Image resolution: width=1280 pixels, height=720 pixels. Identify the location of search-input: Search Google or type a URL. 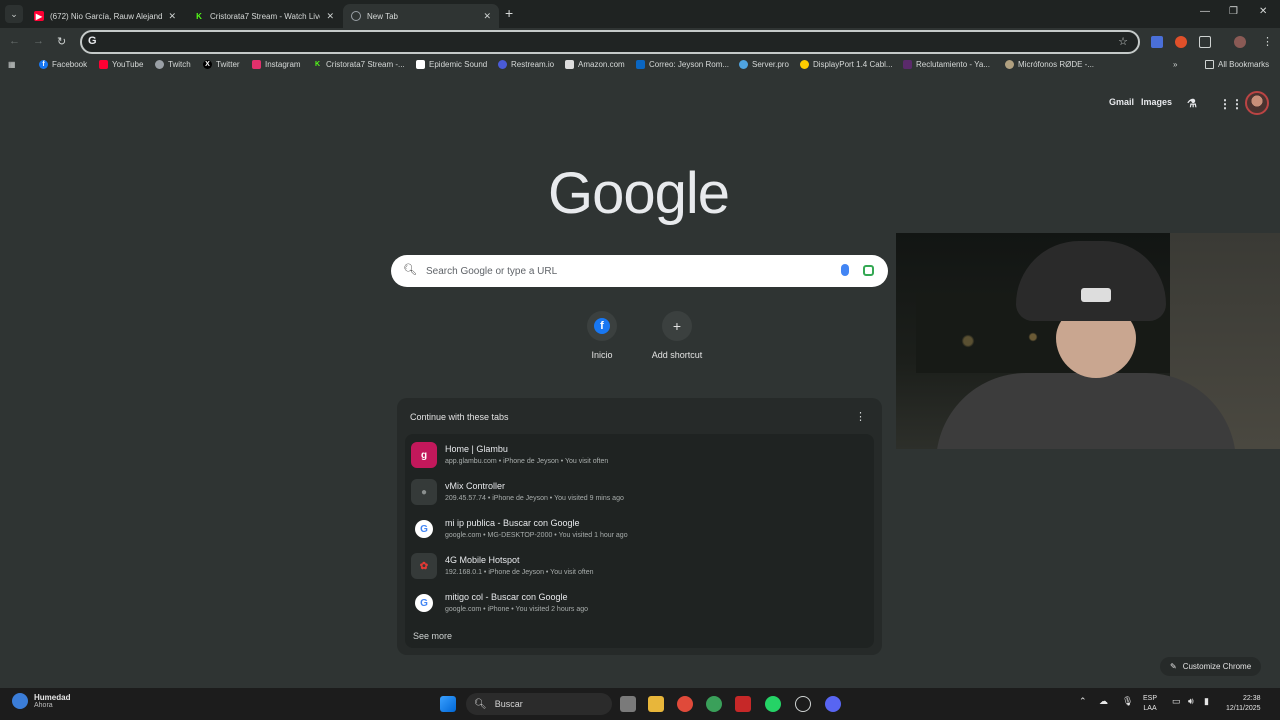
(491, 271).